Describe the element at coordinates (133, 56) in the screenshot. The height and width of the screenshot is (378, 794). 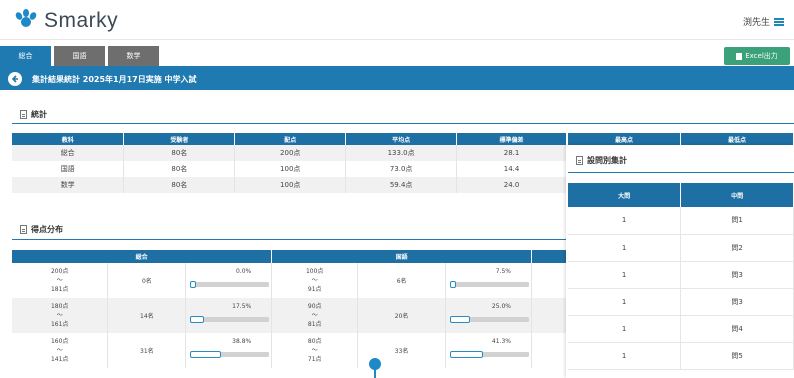
I see `tab-suugaku: 数学` at that location.